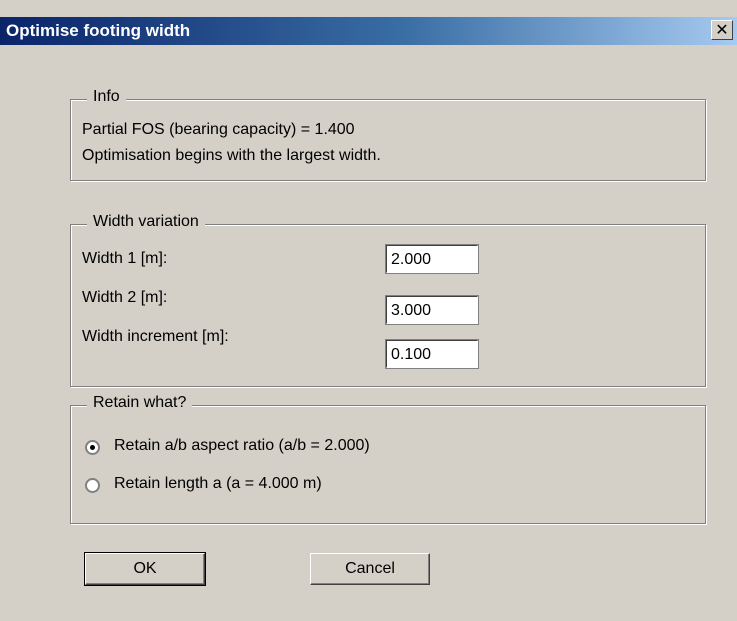  What do you see at coordinates (155, 336) in the screenshot?
I see `width-increment-label: Width increment [m]:` at bounding box center [155, 336].